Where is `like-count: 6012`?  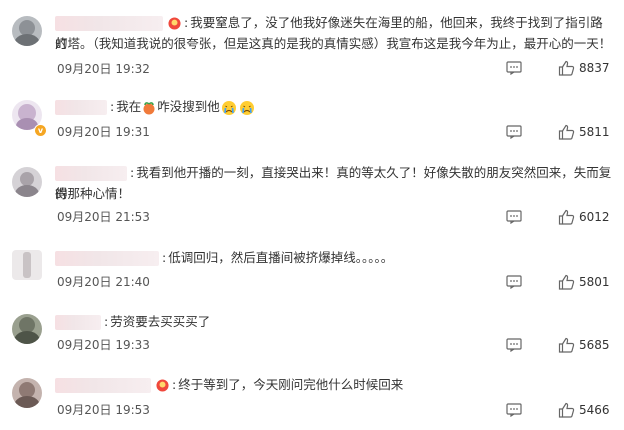
like-count: 6012 is located at coordinates (594, 217).